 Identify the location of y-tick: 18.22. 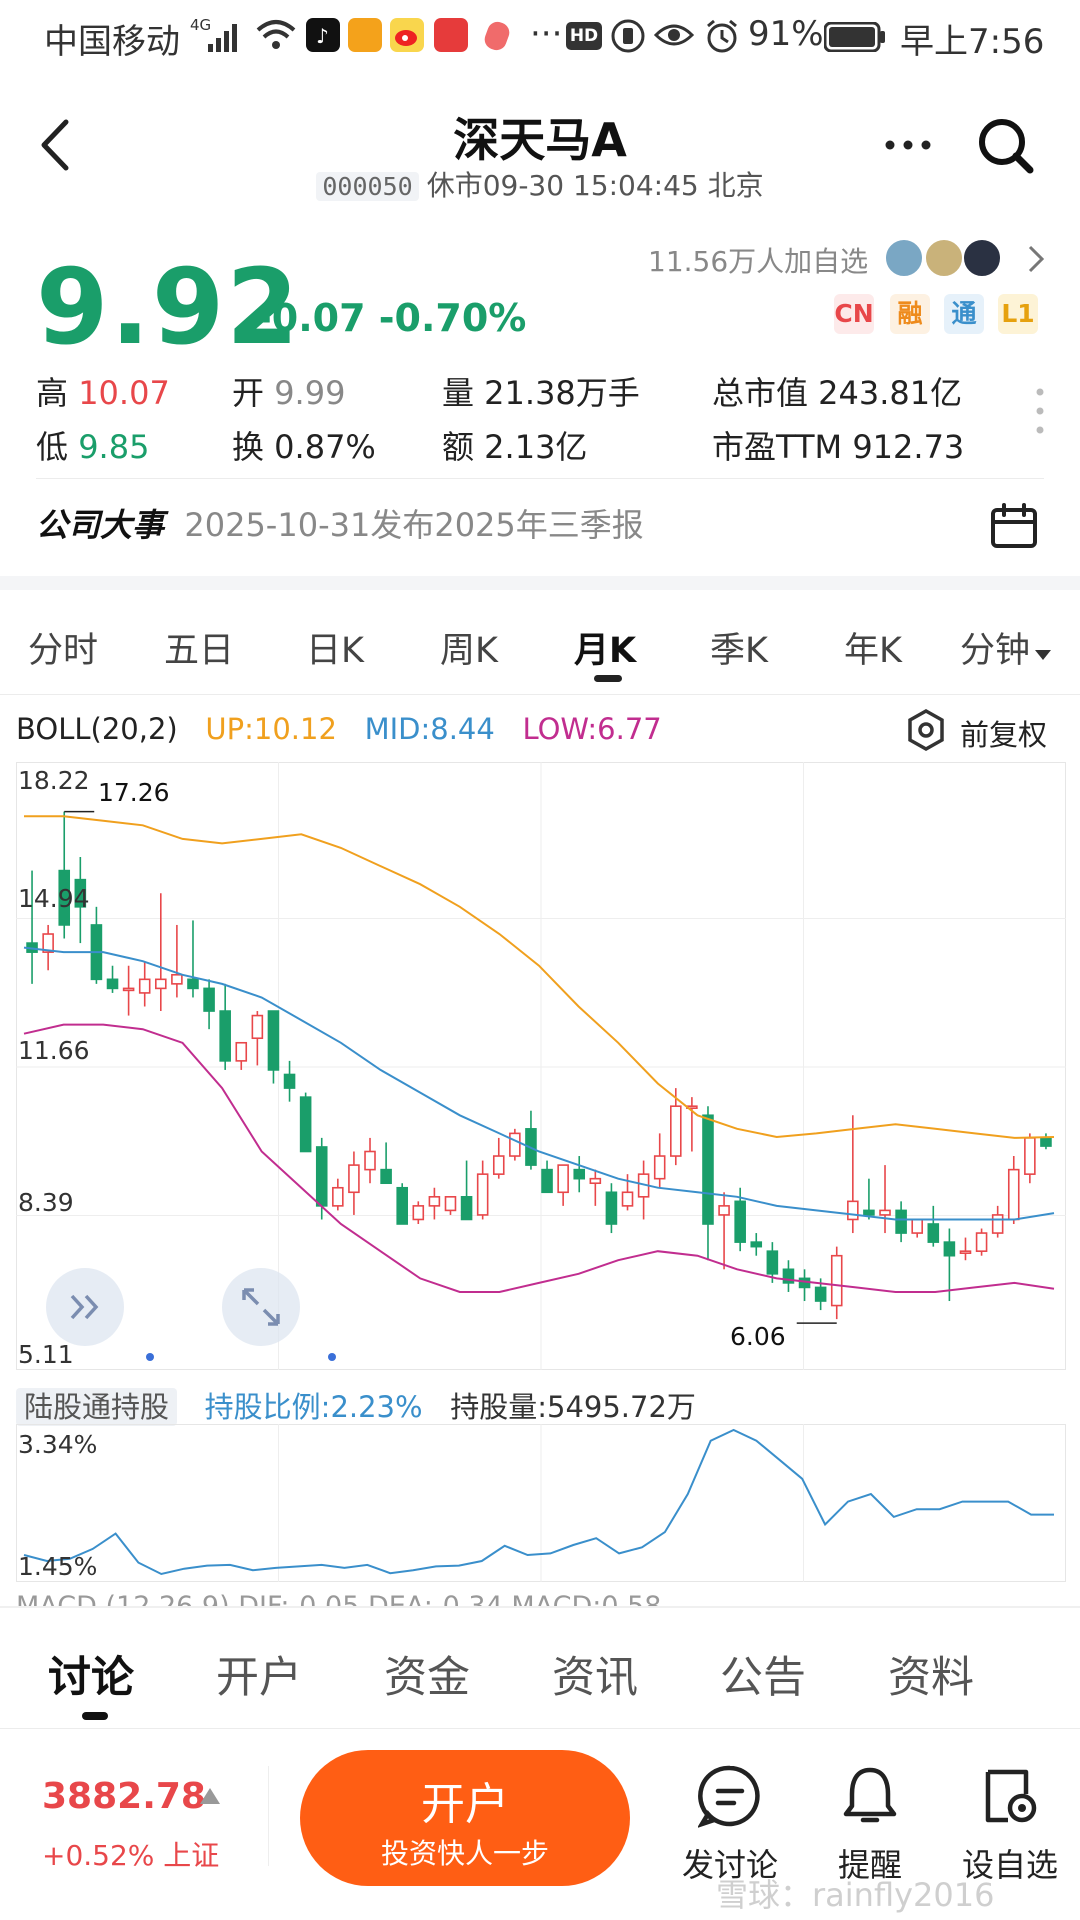
(54, 780).